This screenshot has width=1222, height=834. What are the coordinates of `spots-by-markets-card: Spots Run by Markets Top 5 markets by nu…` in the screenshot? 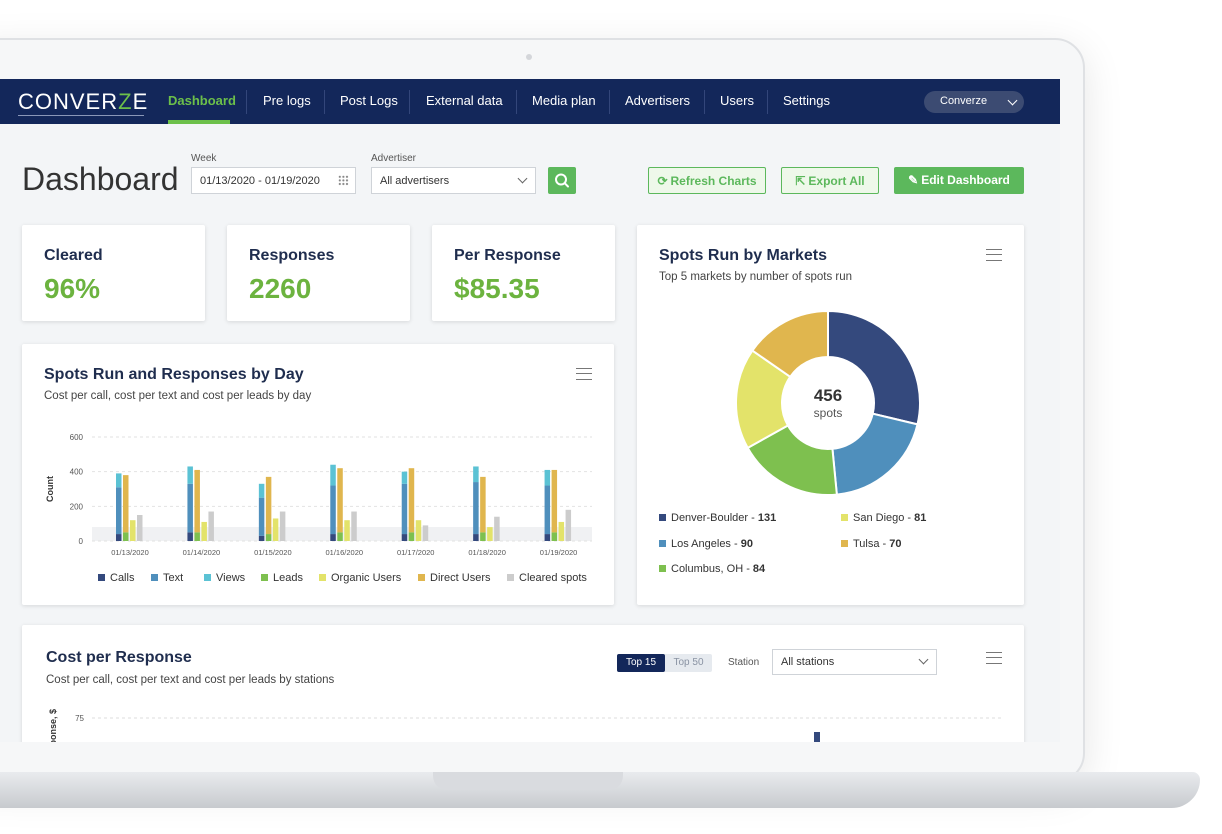 It's located at (830, 415).